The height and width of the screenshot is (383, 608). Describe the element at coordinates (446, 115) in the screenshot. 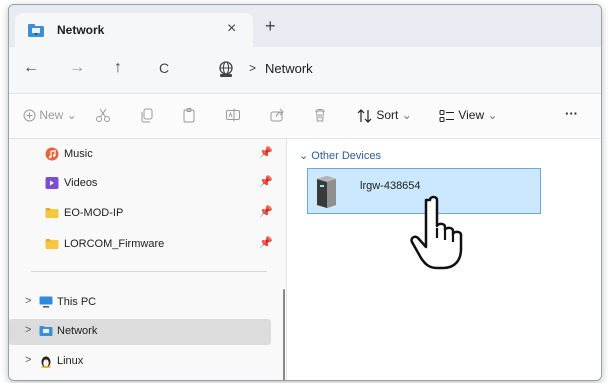

I see `view-icon` at that location.